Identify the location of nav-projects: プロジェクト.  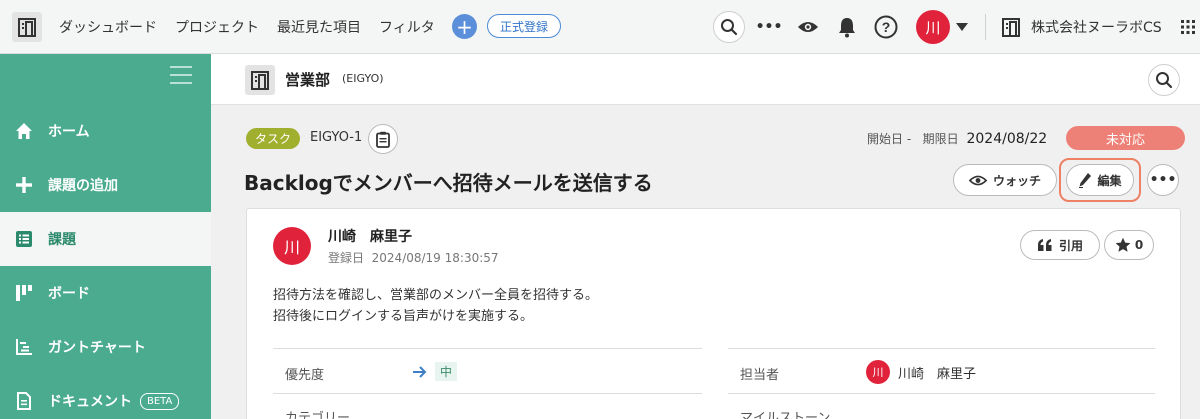
(217, 27).